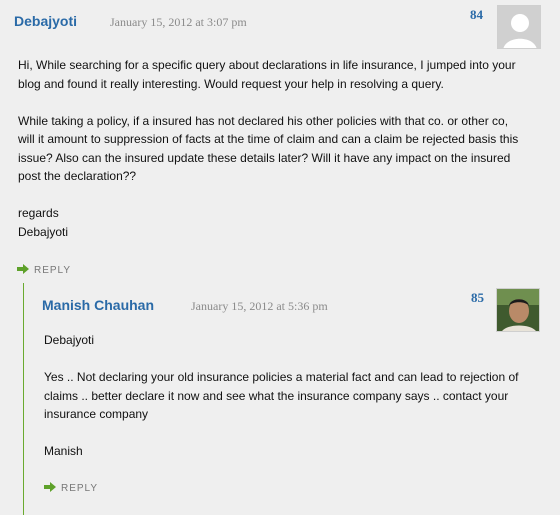 The width and height of the screenshot is (560, 515). I want to click on comment-number: 84, so click(476, 15).